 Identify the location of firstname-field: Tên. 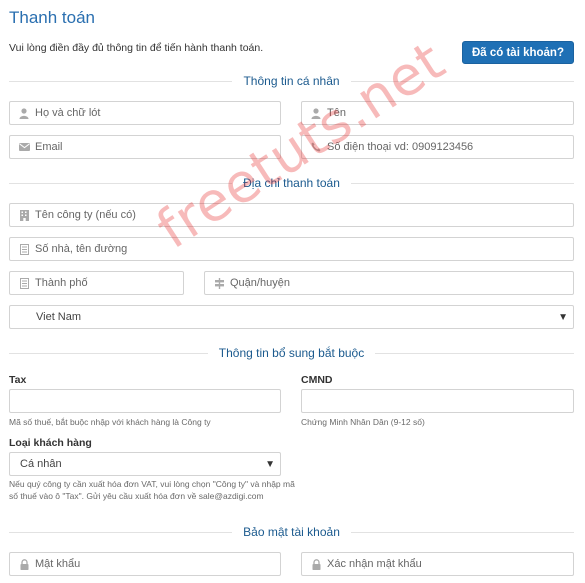
(437, 113).